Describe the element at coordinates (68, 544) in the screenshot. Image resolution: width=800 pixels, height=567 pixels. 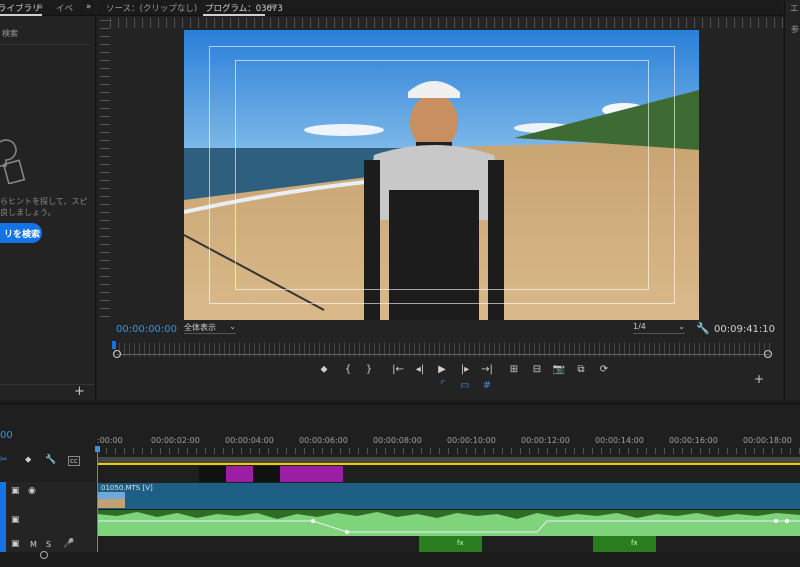
I see `microphone-icon: 🎤` at that location.